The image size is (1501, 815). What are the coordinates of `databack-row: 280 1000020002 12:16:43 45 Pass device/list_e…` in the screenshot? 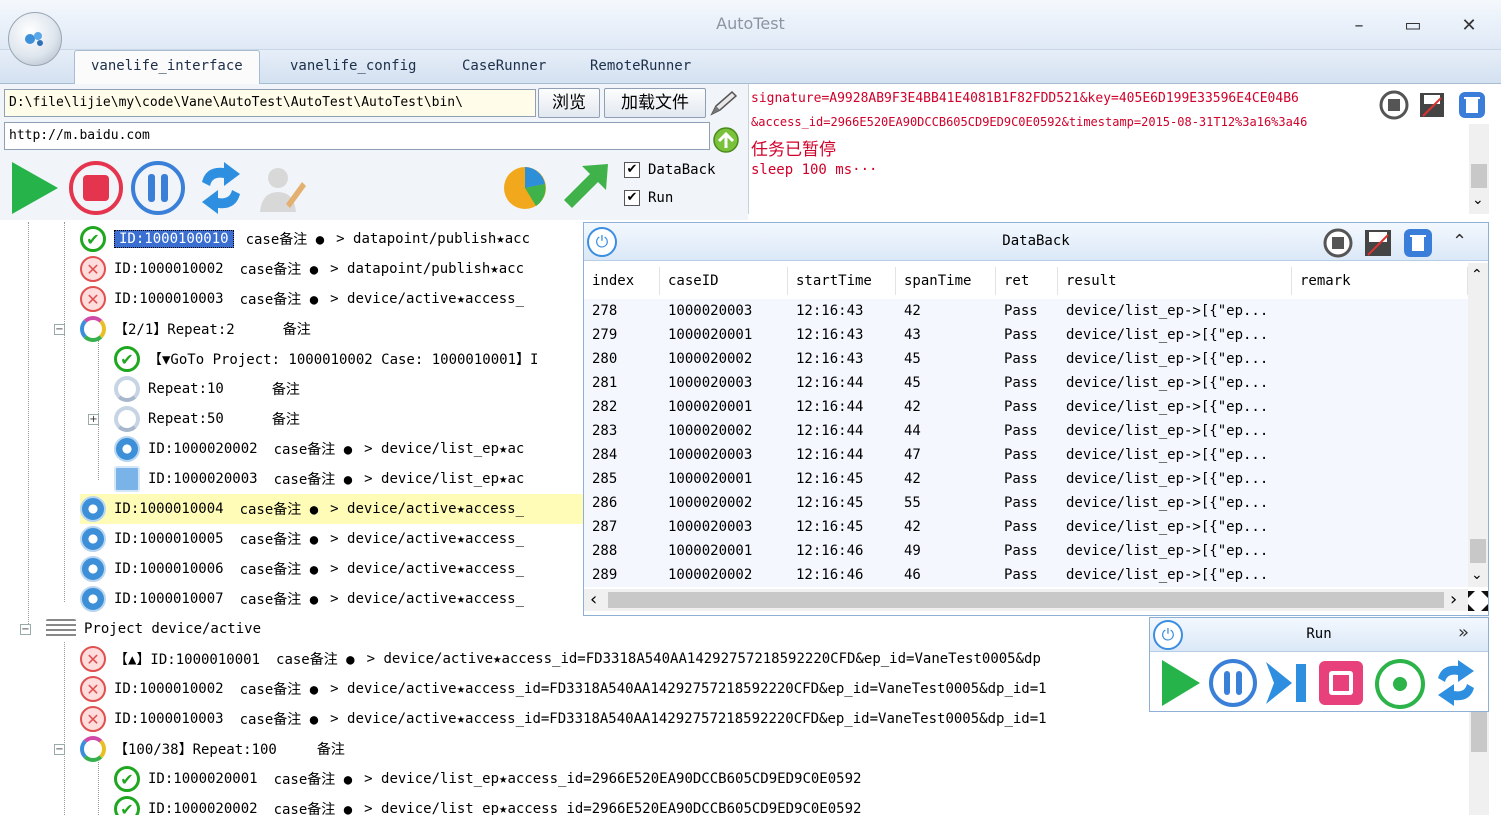 It's located at (1026, 359).